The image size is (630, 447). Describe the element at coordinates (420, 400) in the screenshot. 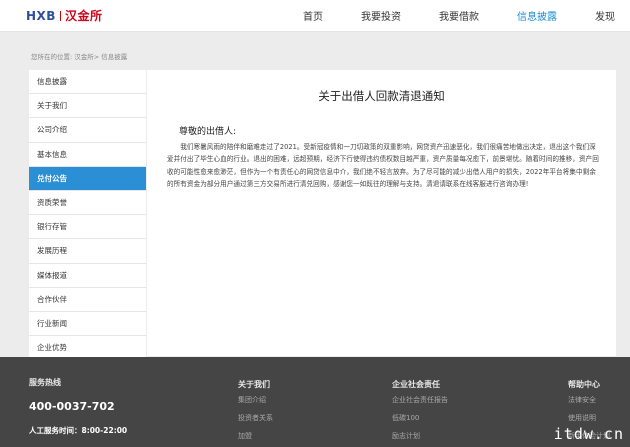

I see `footer-link-csr-report: 企业社会责任报告` at that location.